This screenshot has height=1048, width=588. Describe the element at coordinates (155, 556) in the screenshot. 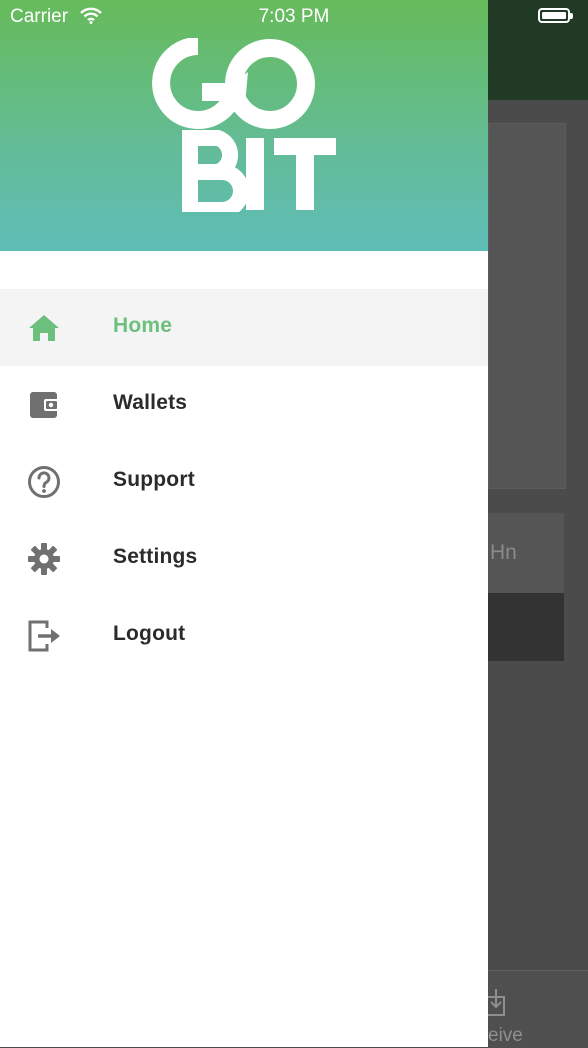

I see `menu-item-label: Settings` at that location.